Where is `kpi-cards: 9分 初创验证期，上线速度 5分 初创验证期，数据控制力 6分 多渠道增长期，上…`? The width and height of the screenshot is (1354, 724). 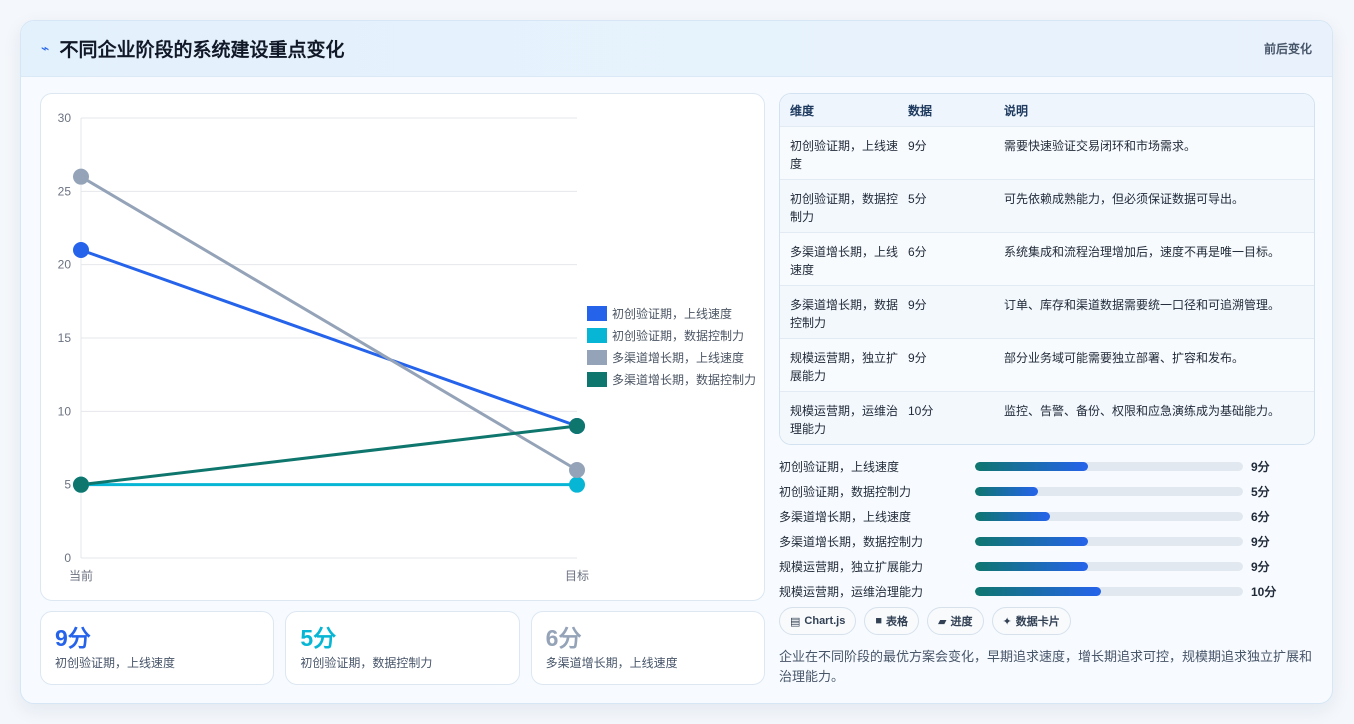
kpi-cards: 9分 初创验证期，上线速度 5分 初创验证期，数据控制力 6分 多渠道增长期，上… is located at coordinates (402, 648).